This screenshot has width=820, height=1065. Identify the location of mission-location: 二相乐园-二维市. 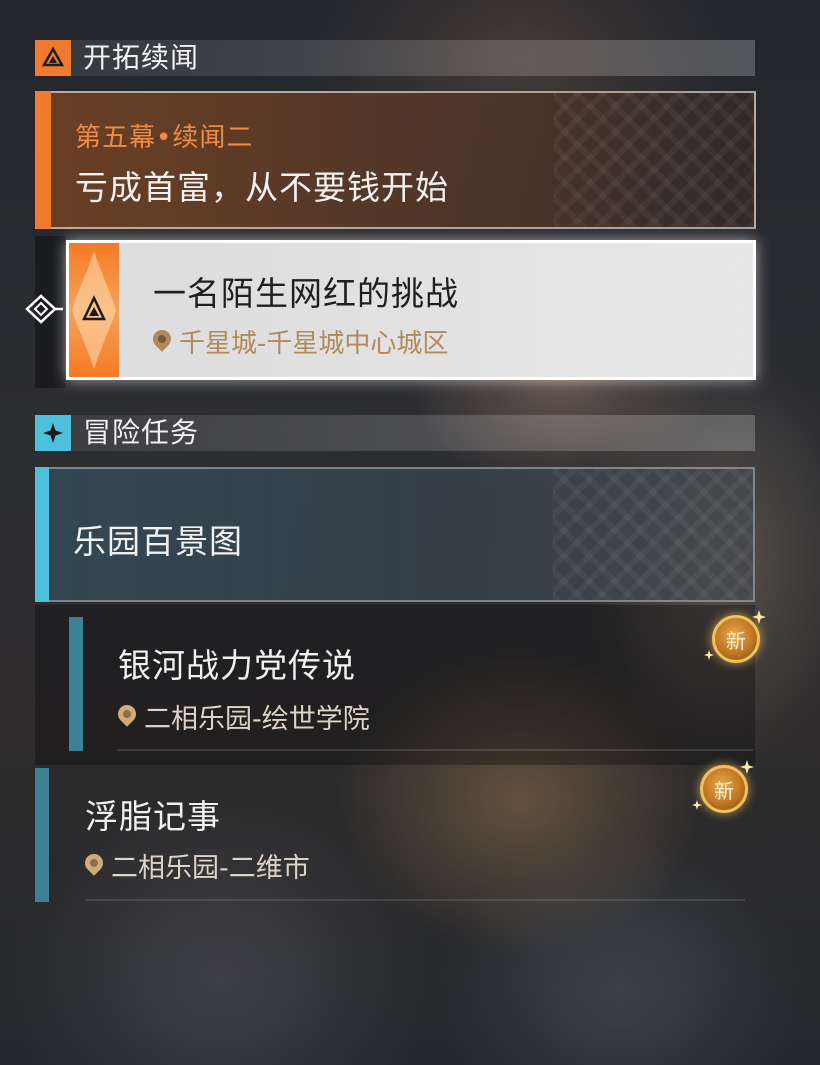
(197, 865).